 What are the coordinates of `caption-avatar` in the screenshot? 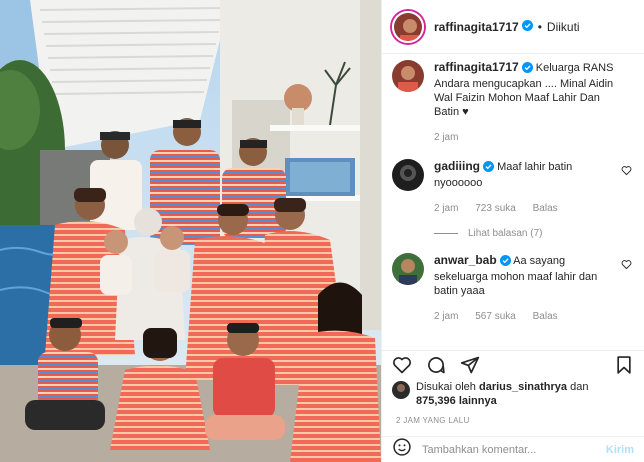 It's located at (408, 76).